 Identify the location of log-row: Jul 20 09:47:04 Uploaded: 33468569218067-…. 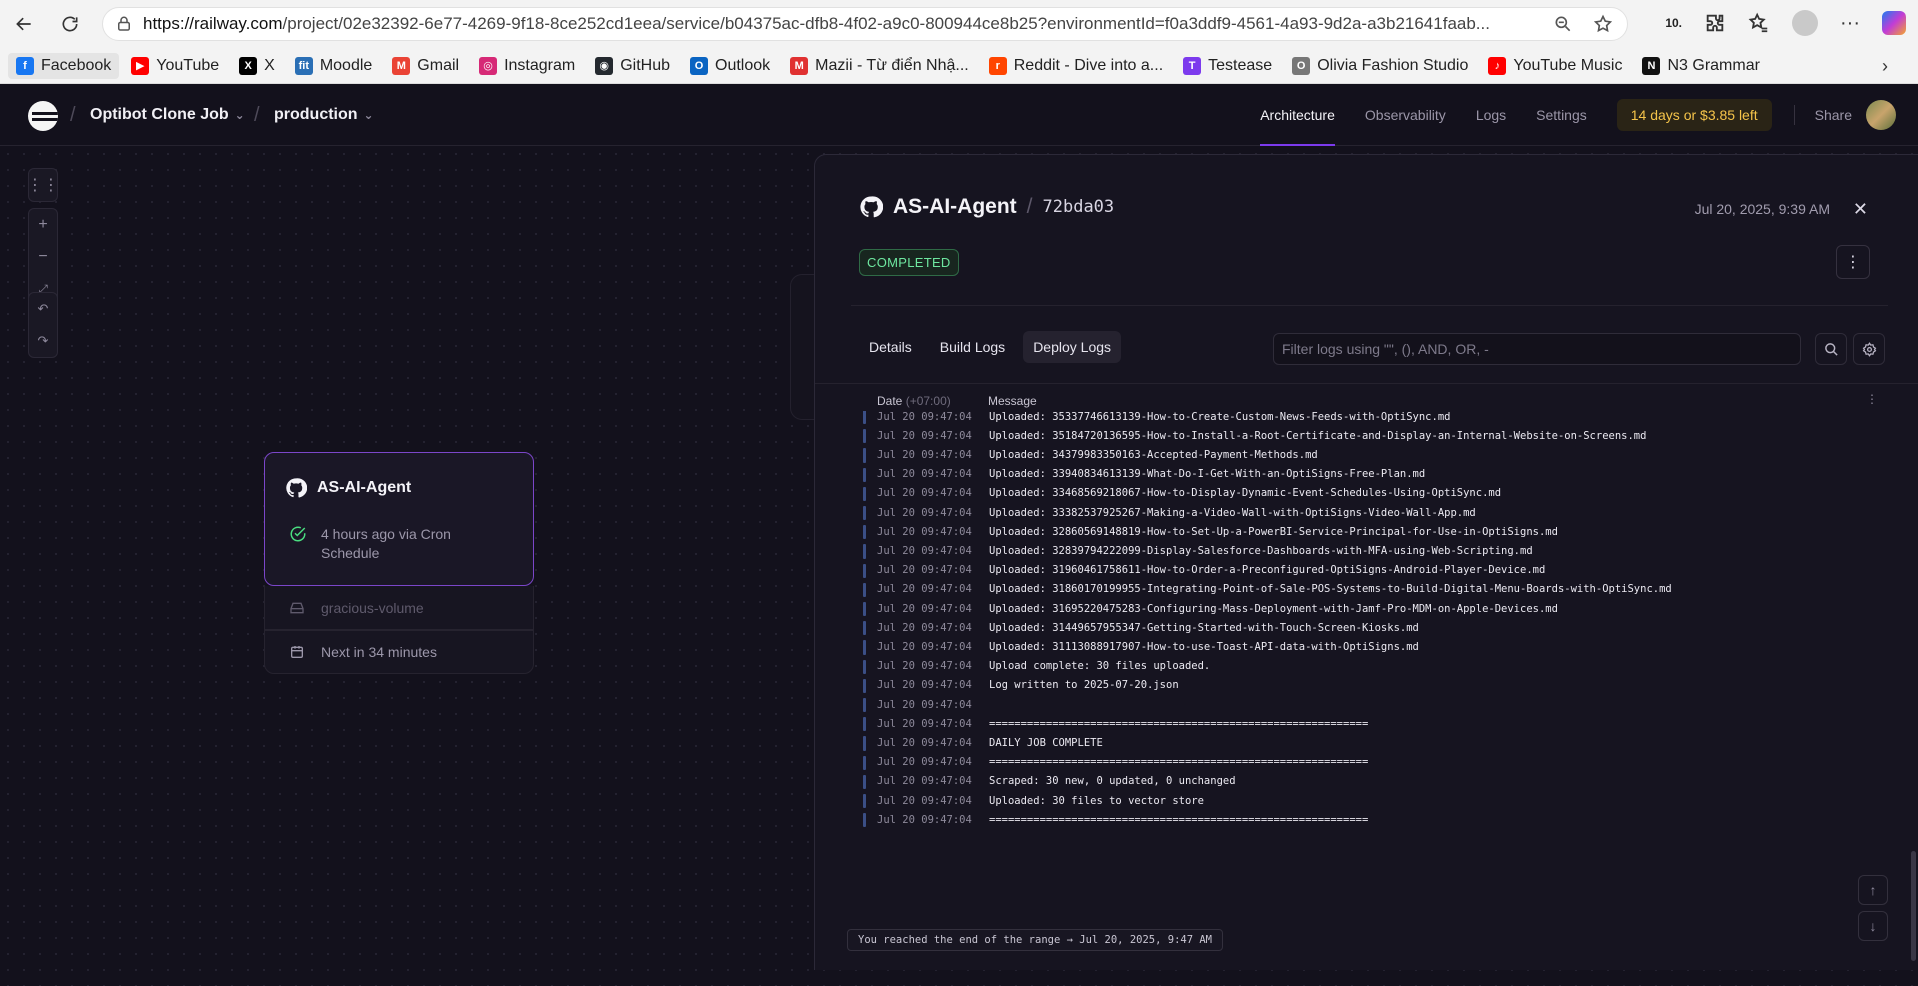
(1366, 493).